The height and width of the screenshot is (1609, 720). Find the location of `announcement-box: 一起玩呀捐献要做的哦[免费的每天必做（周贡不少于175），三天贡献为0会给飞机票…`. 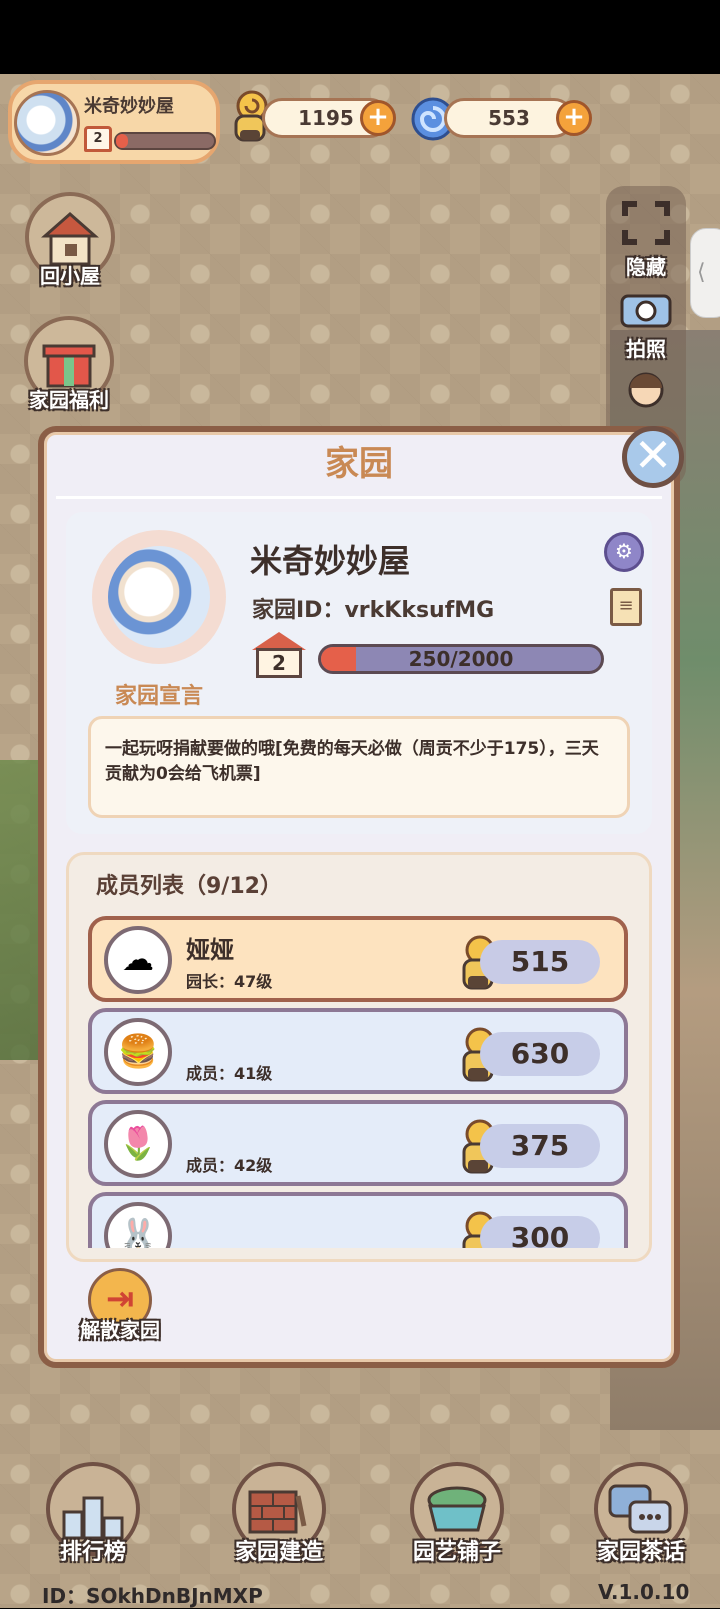

announcement-box: 一起玩呀捐献要做的哦[免费的每天必做（周贡不少于175），三天贡献为0会给飞机票… is located at coordinates (359, 767).